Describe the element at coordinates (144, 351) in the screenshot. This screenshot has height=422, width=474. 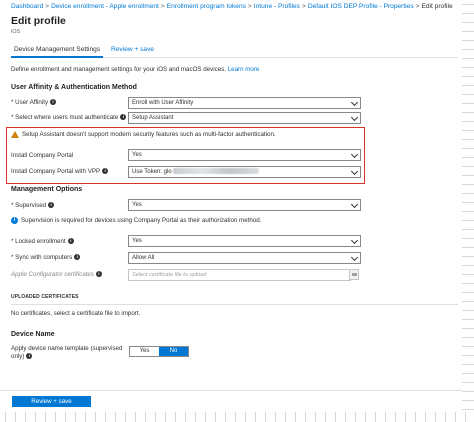
I see `toggle-yes: Yes` at that location.